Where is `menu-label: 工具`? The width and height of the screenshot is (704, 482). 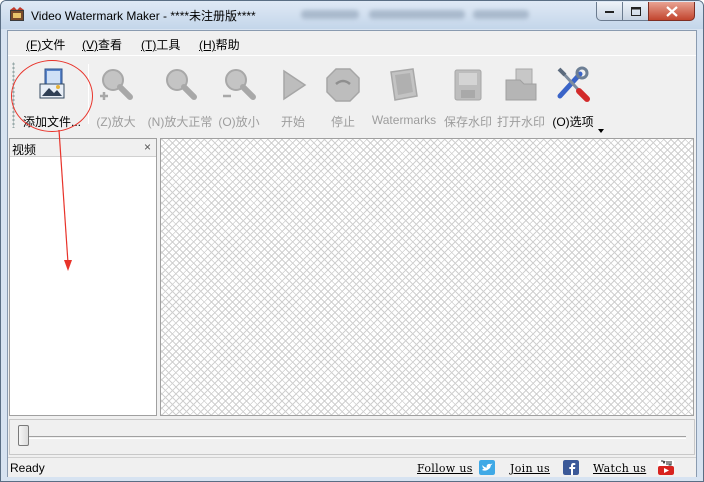 menu-label: 工具 is located at coordinates (168, 45).